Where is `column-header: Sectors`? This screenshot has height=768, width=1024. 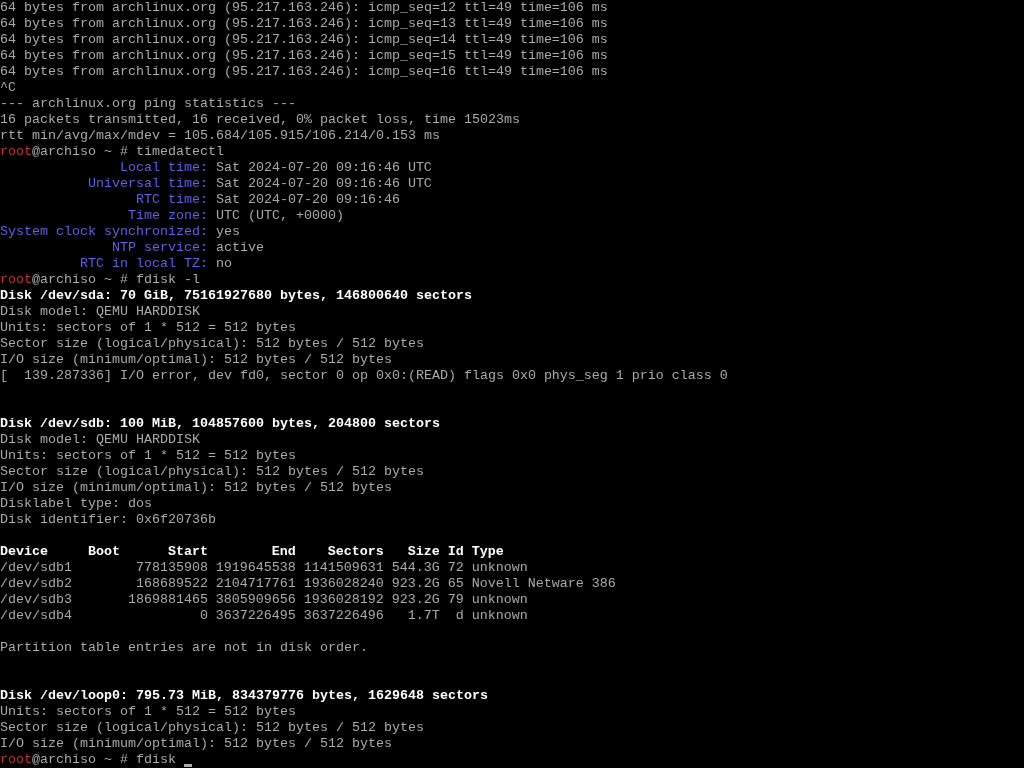 column-header: Sectors is located at coordinates (355, 552).